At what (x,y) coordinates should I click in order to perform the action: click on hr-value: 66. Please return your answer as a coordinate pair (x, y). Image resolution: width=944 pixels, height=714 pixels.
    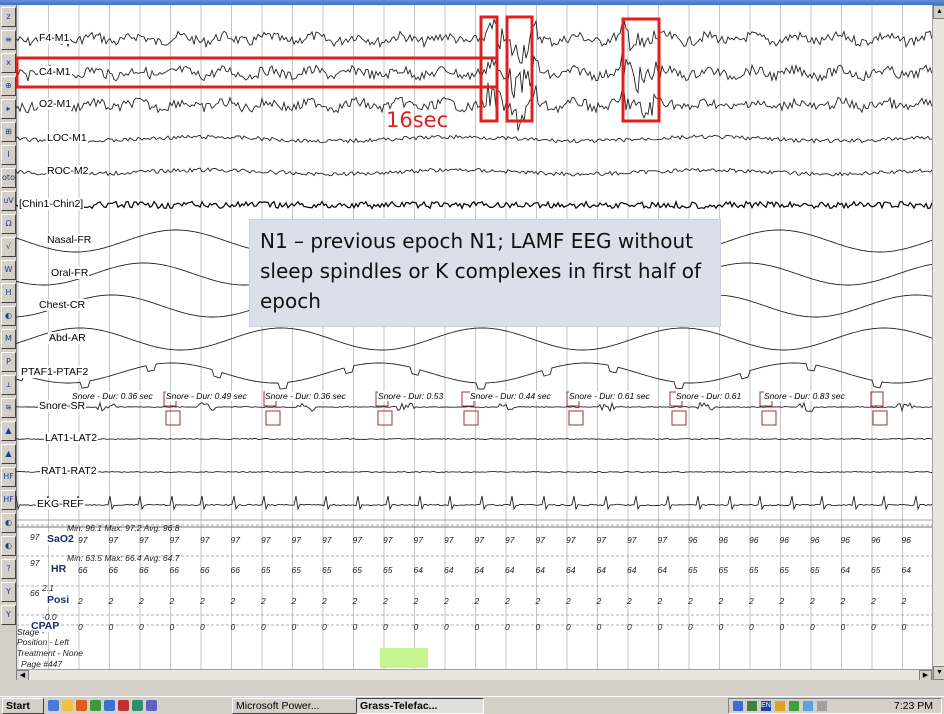
    Looking at the image, I should click on (174, 570).